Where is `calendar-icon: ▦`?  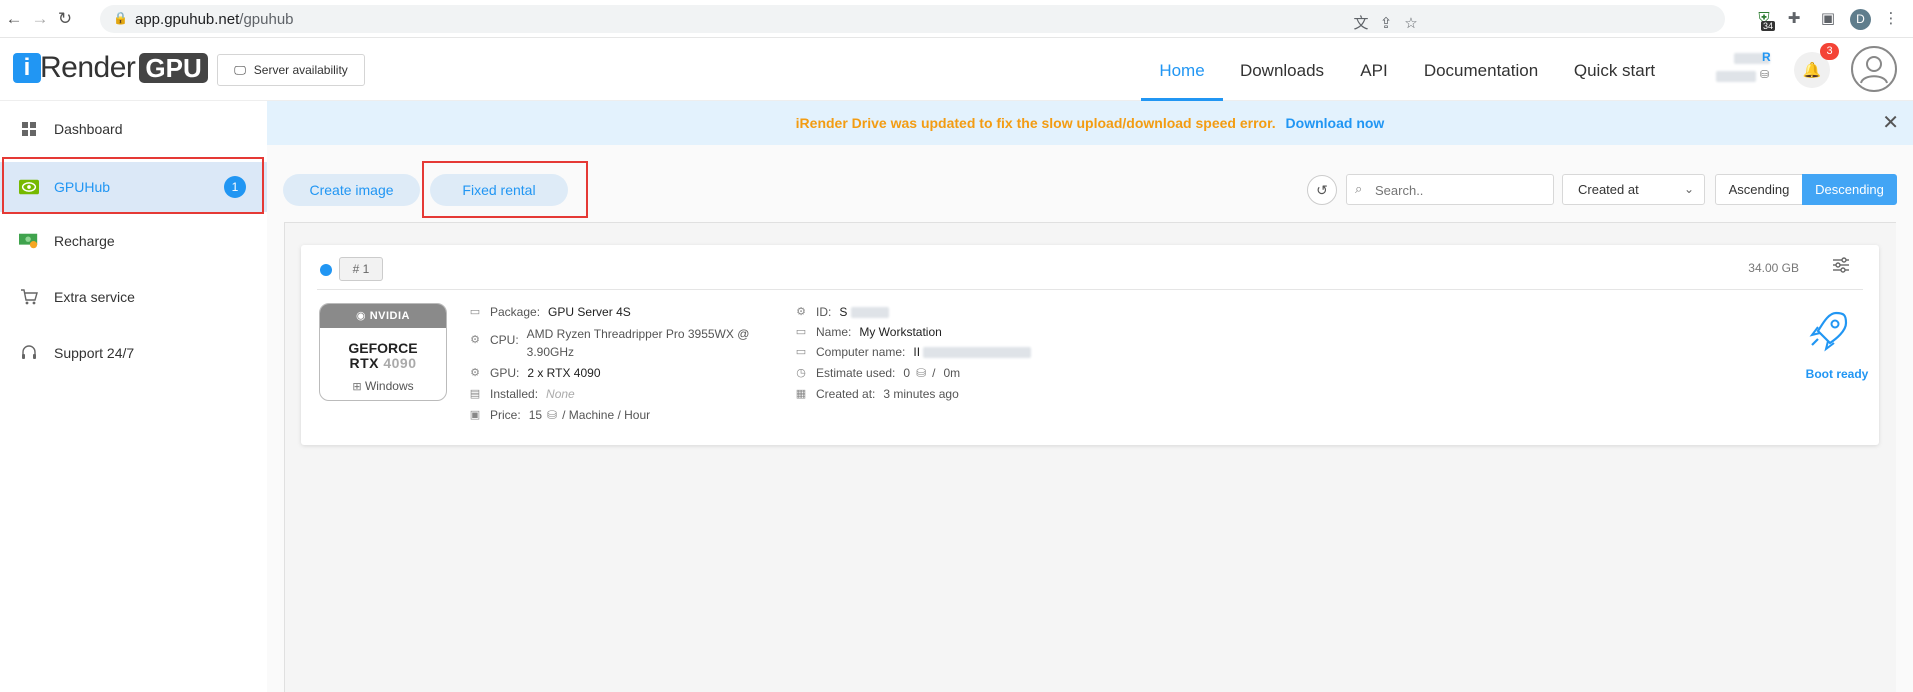
calendar-icon: ▦ is located at coordinates (801, 394).